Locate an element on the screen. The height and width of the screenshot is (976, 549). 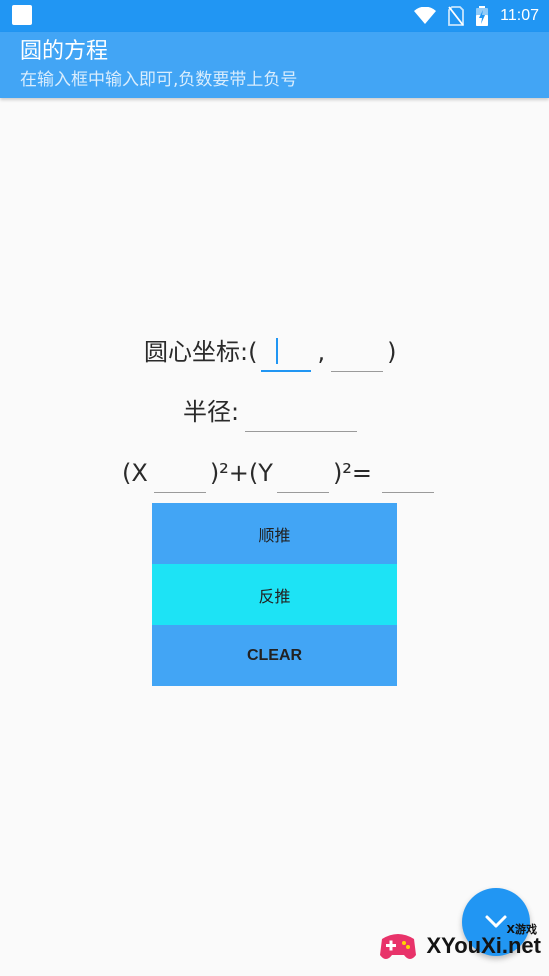
center-comma: , is located at coordinates (321, 352).